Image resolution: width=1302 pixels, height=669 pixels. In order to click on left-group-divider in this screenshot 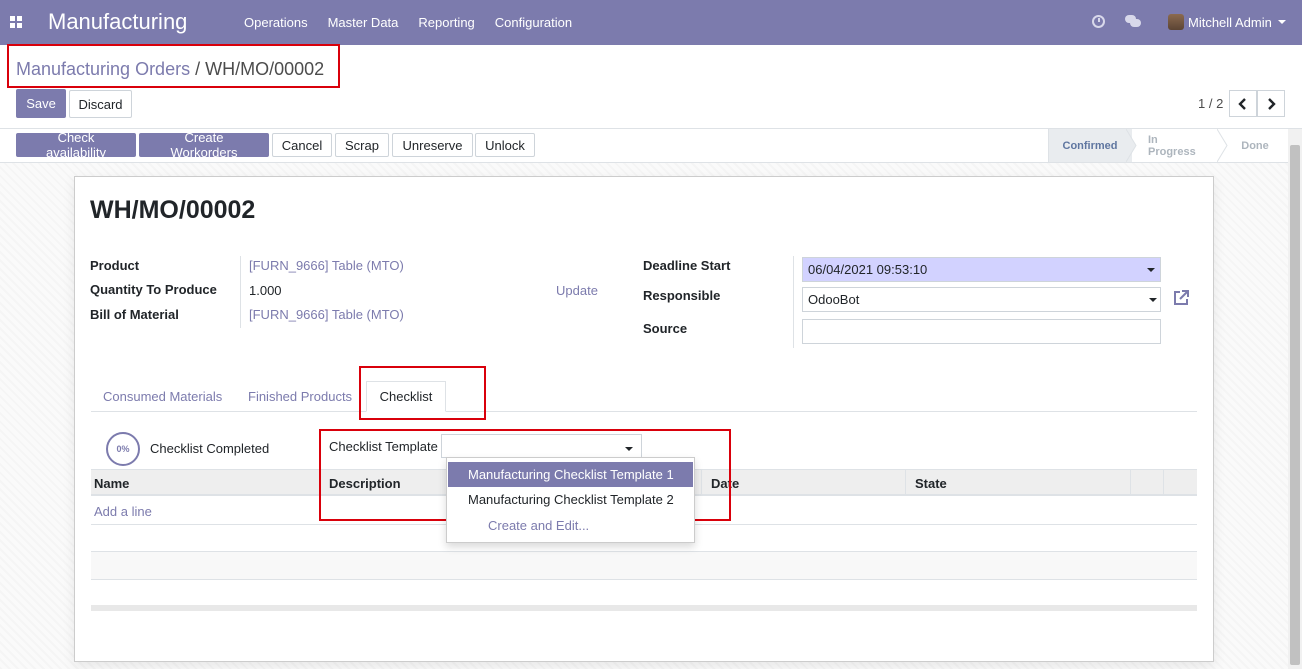, I will do `click(240, 292)`.